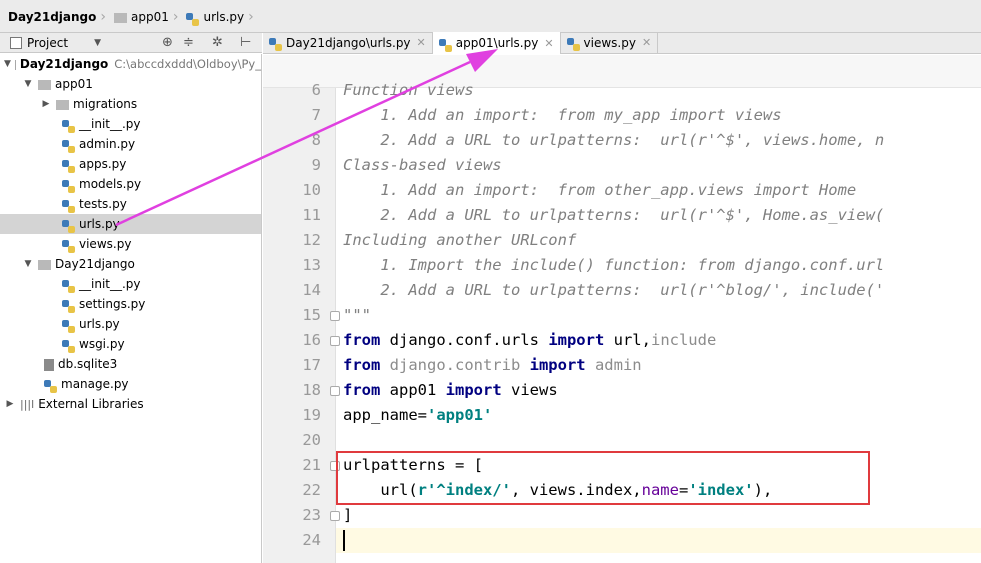  What do you see at coordinates (16, 42) in the screenshot?
I see `project-icon` at bounding box center [16, 42].